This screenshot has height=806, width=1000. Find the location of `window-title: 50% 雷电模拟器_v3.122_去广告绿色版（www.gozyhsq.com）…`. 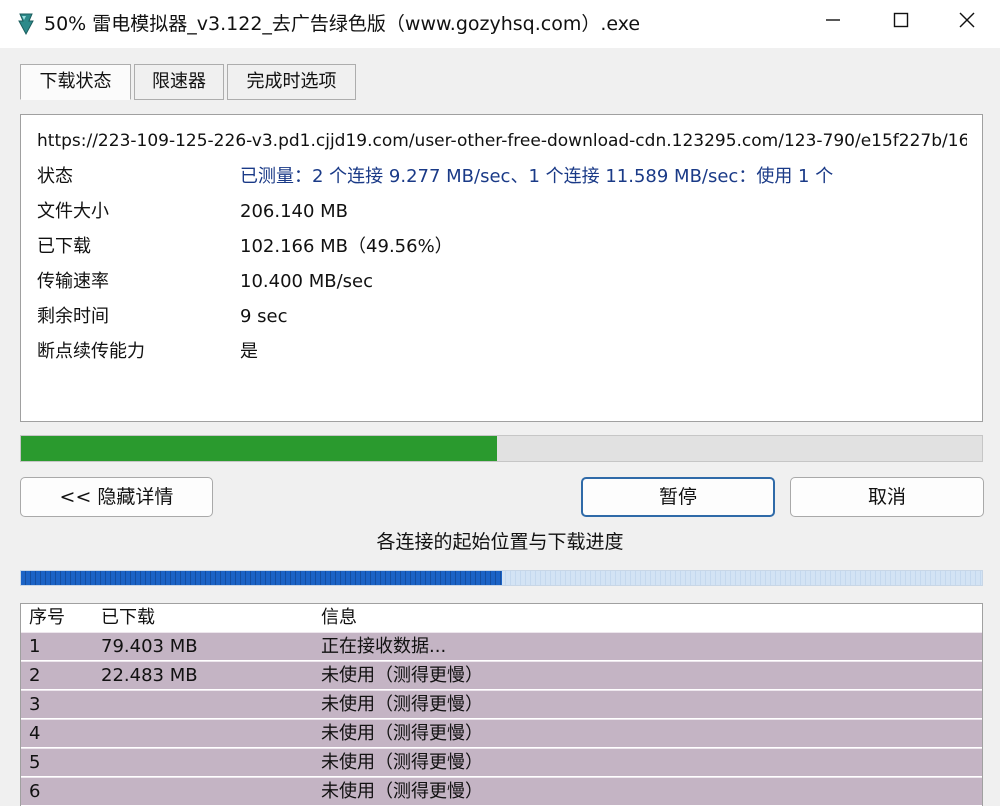

window-title: 50% 雷电模拟器_v3.122_去广告绿色版（www.gozyhsq.com）… is located at coordinates (342, 24).